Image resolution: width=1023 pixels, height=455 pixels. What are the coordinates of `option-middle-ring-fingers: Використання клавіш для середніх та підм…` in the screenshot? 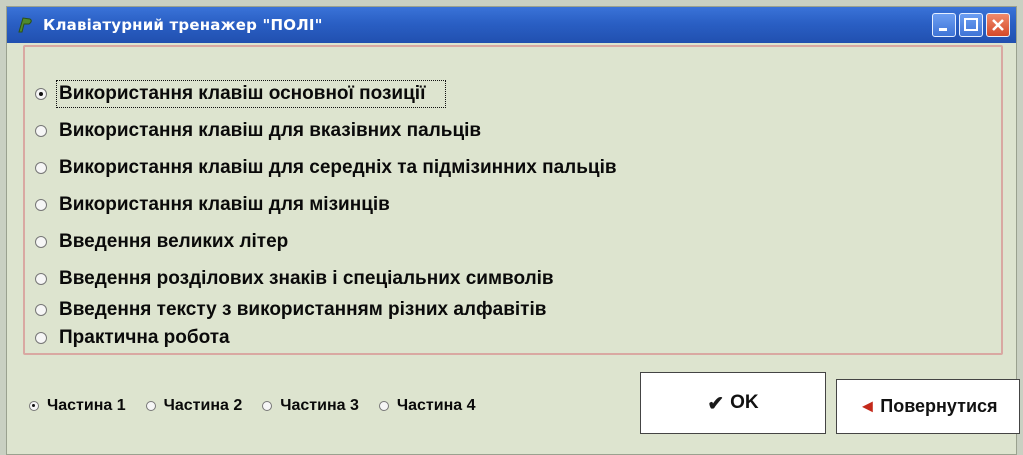 It's located at (326, 168).